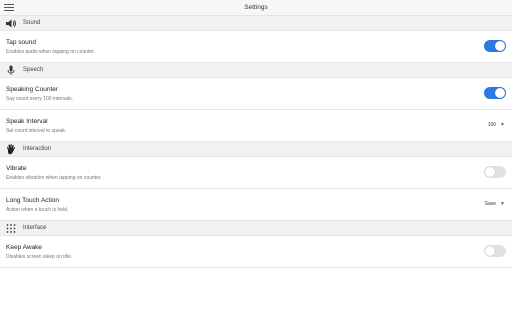  I want to click on tap-sound-description: Enables audio when tapping on counter., so click(50, 52).